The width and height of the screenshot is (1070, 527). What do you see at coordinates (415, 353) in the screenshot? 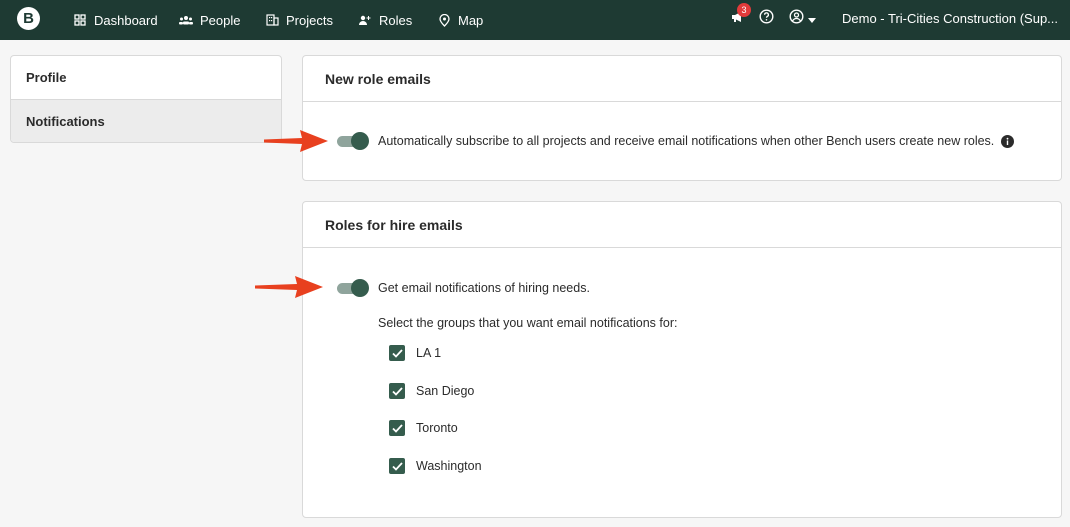
I see `group-checkbox-row: LA 1` at bounding box center [415, 353].